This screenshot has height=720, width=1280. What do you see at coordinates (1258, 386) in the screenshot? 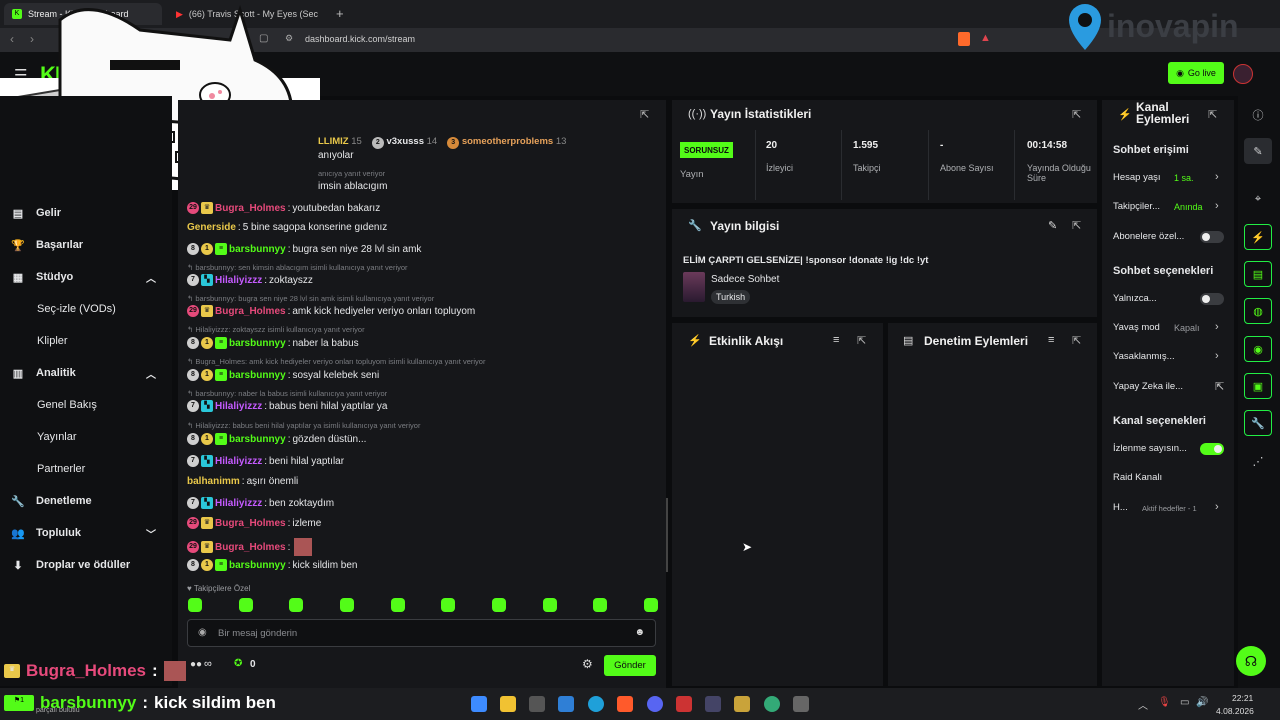
I see `stats-icon: ▣` at bounding box center [1258, 386].